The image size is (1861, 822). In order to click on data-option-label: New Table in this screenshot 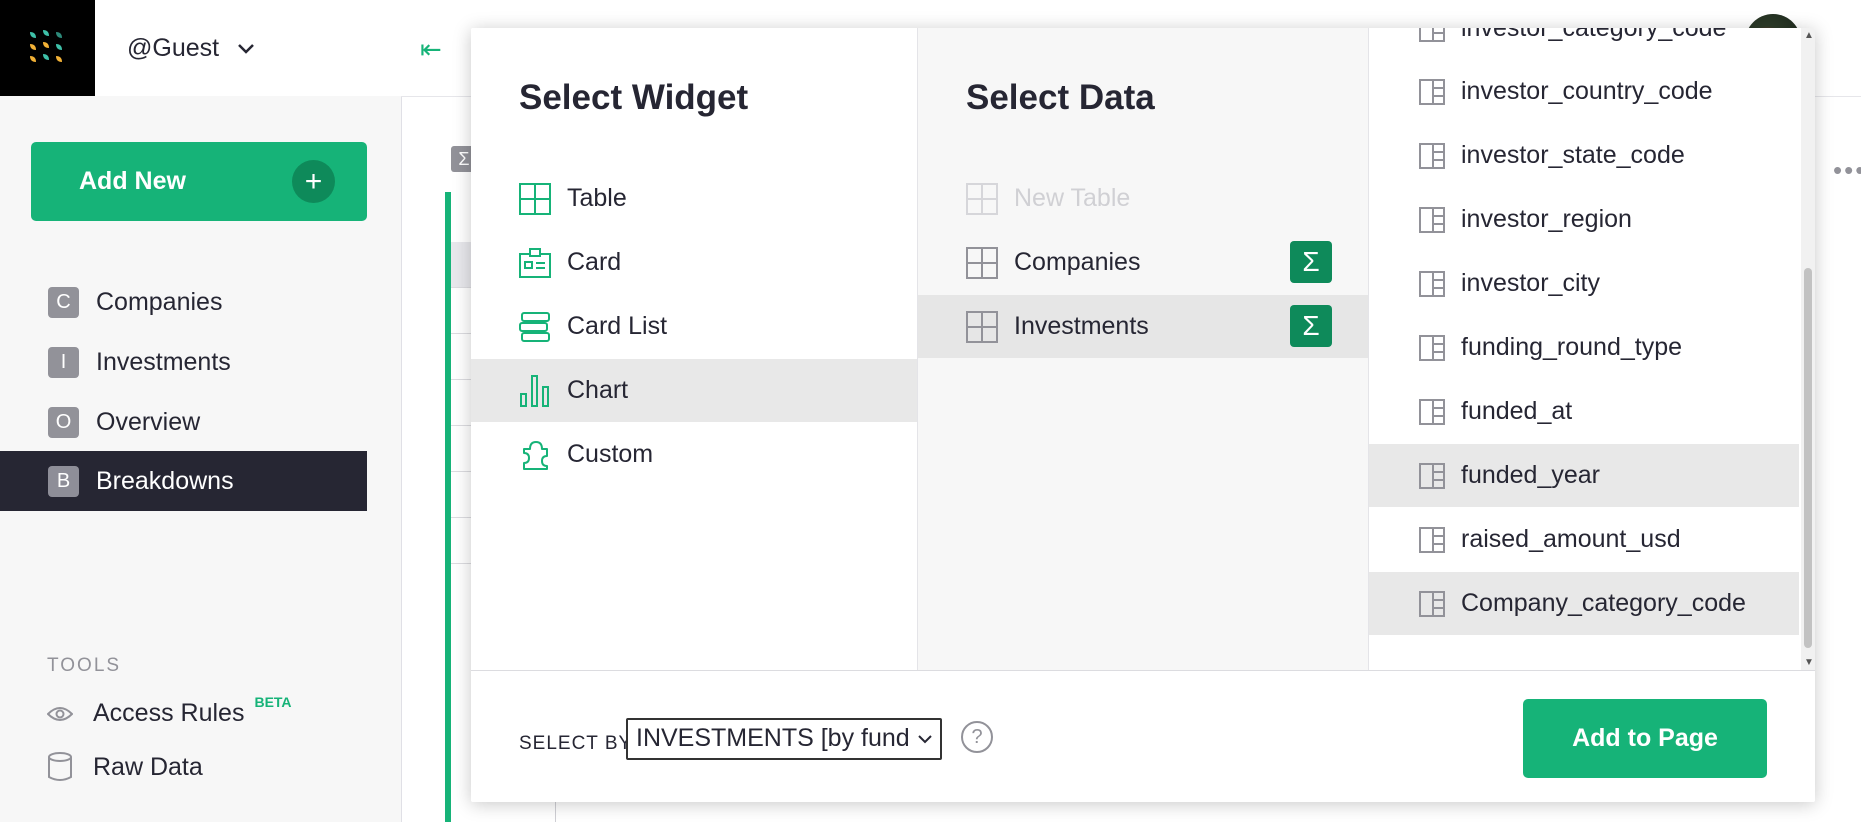, I will do `click(1072, 198)`.